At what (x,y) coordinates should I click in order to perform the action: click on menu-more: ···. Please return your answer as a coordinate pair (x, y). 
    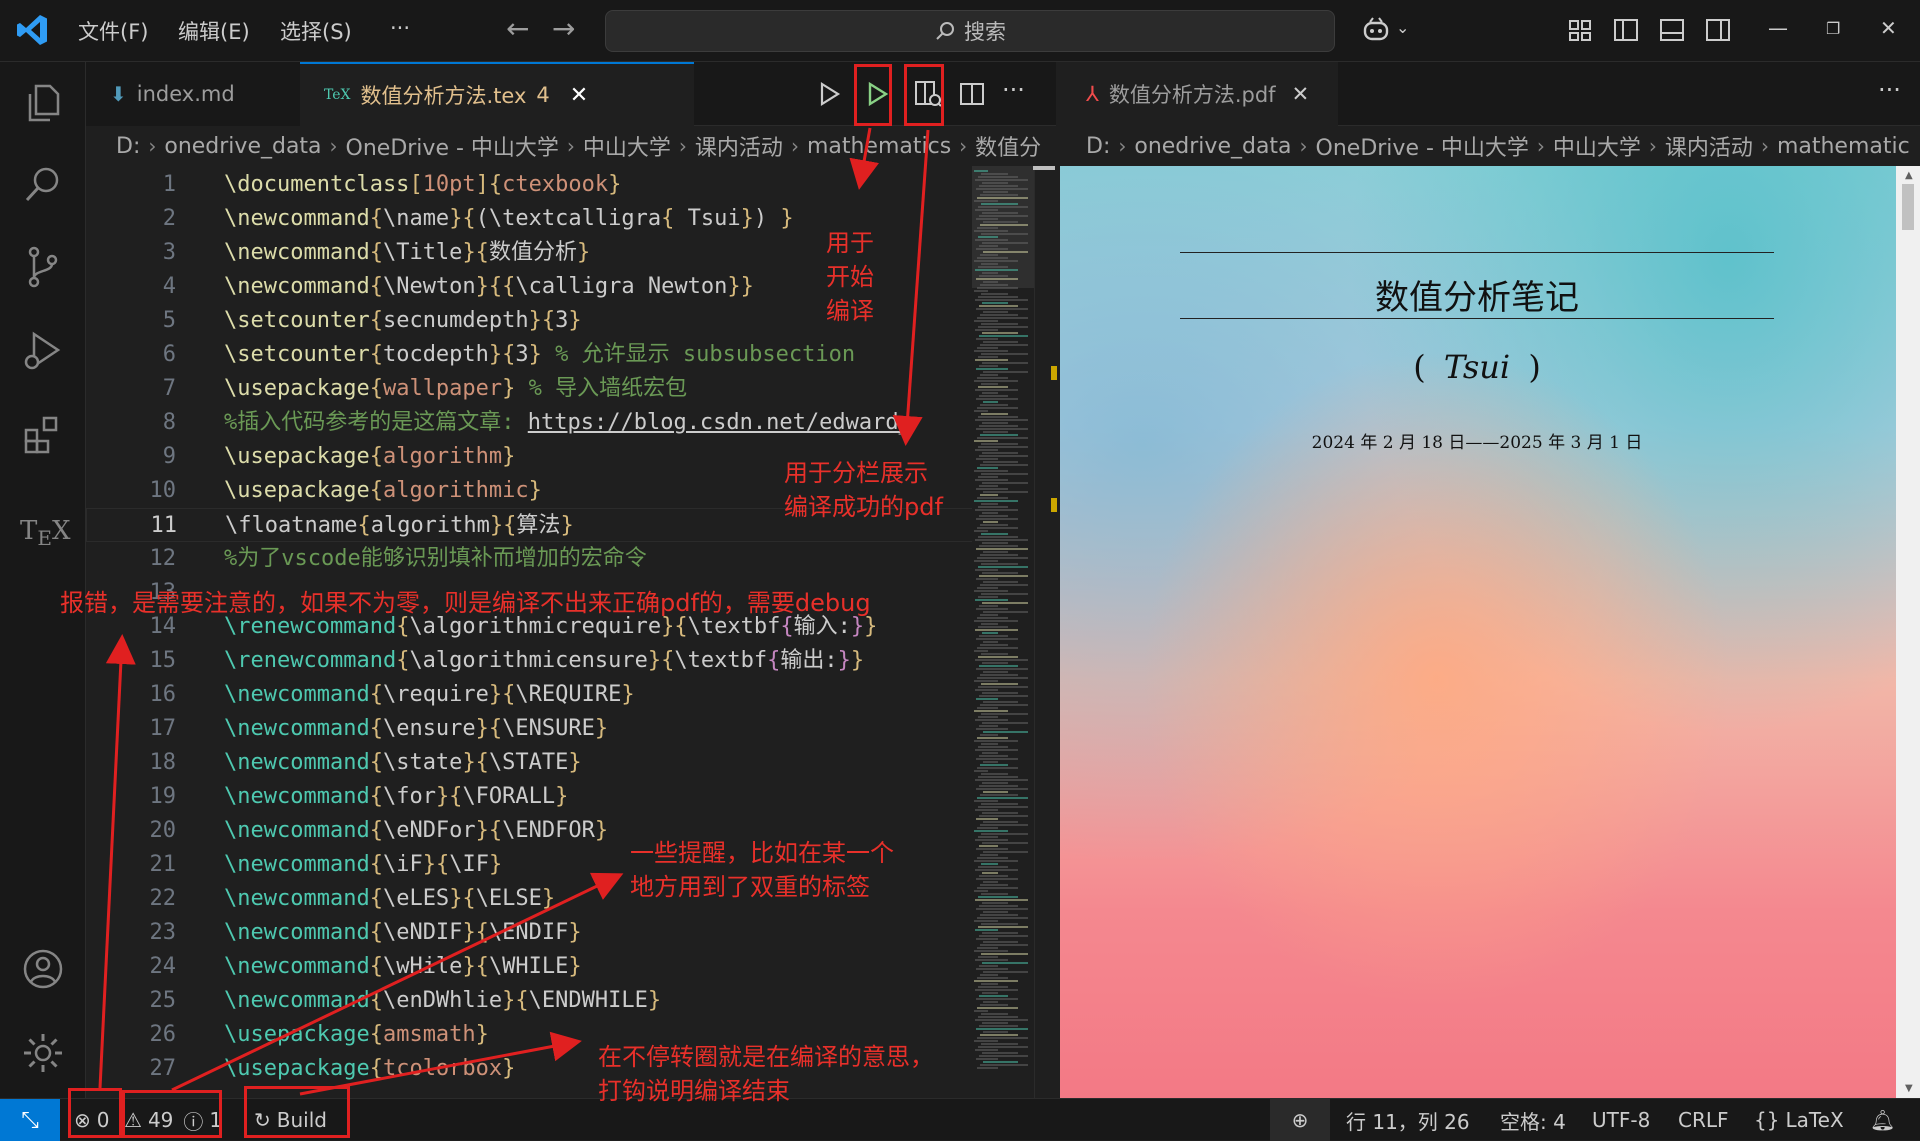
    Looking at the image, I should click on (400, 28).